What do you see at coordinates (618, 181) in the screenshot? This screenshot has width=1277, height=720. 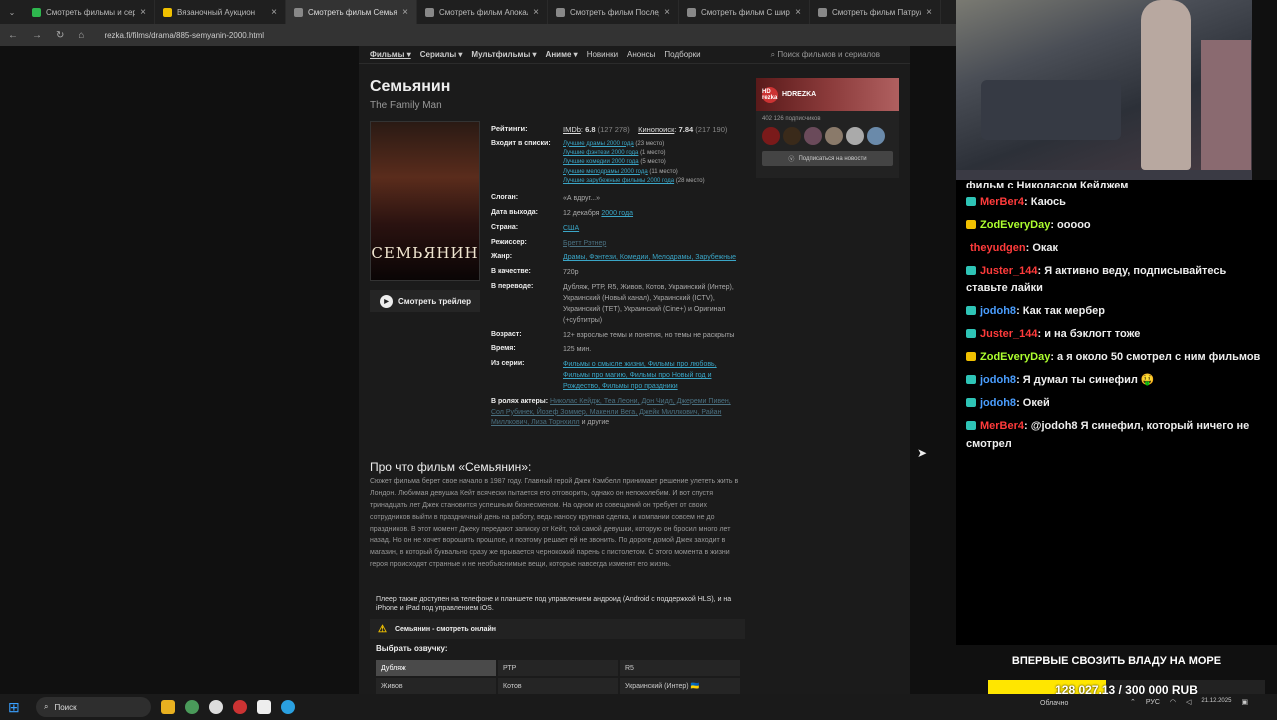 I see `list-link: Лучшие зарубежные фильмы 2000 года` at bounding box center [618, 181].